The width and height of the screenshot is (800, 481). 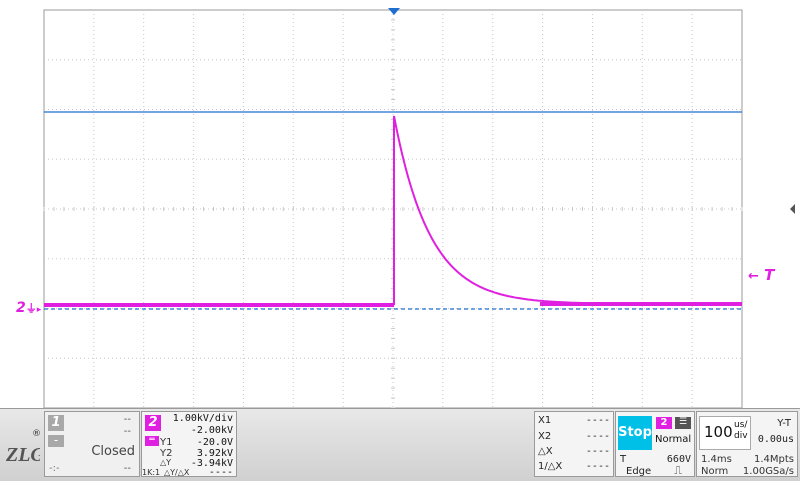 I want to click on channel-2-badge: 2, so click(x=153, y=423).